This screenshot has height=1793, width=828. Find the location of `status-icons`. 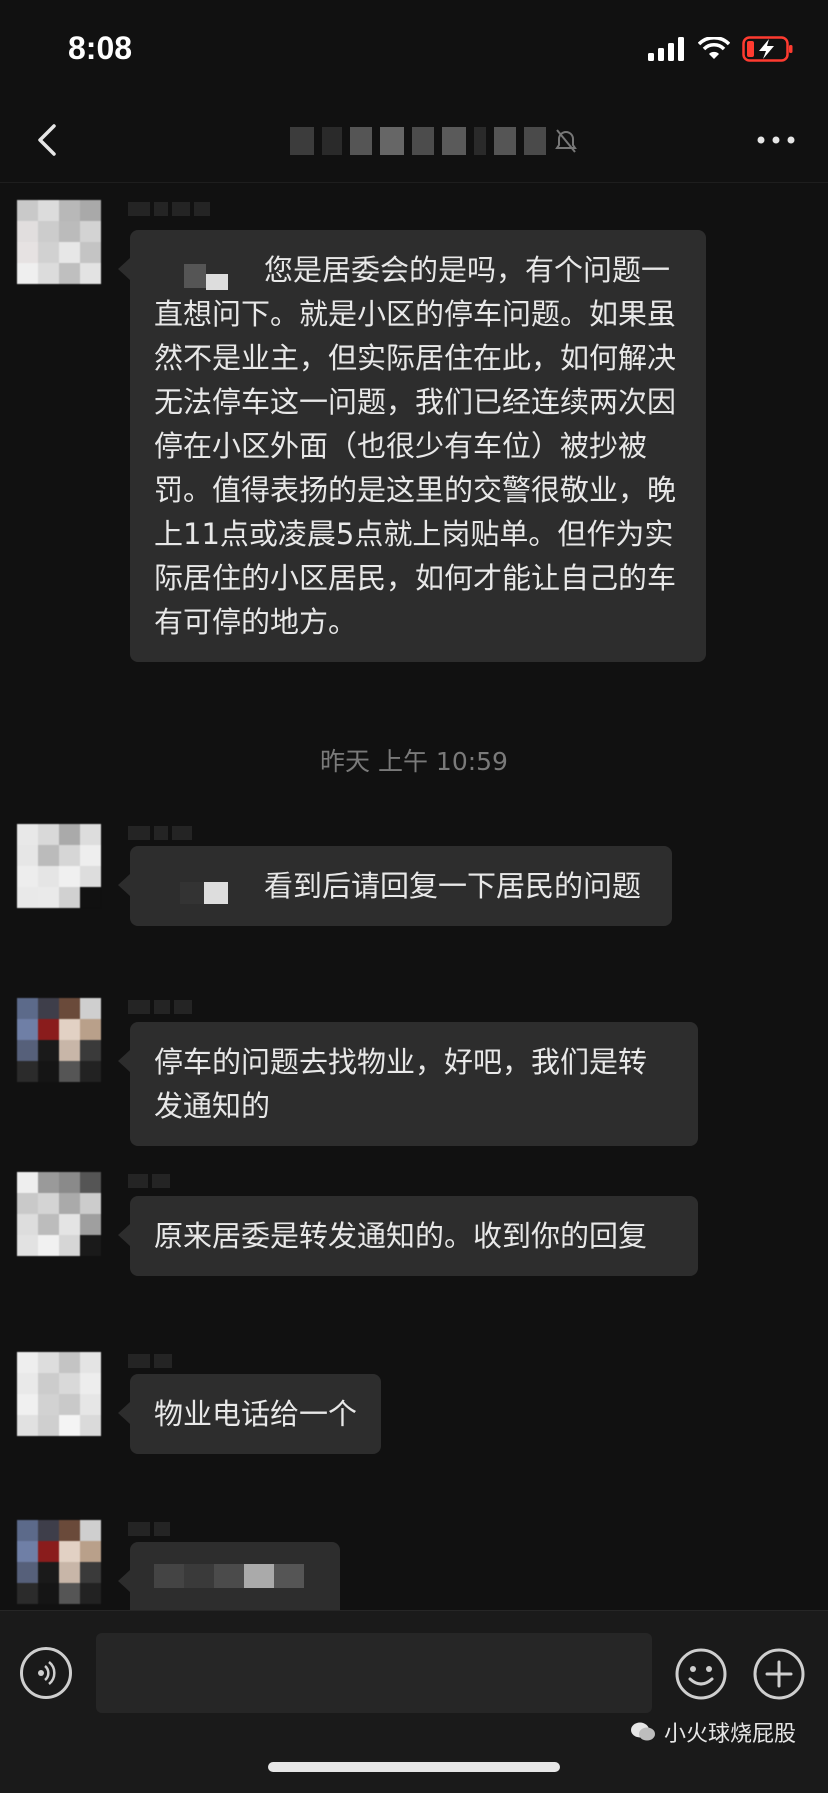

status-icons is located at coordinates (721, 49).